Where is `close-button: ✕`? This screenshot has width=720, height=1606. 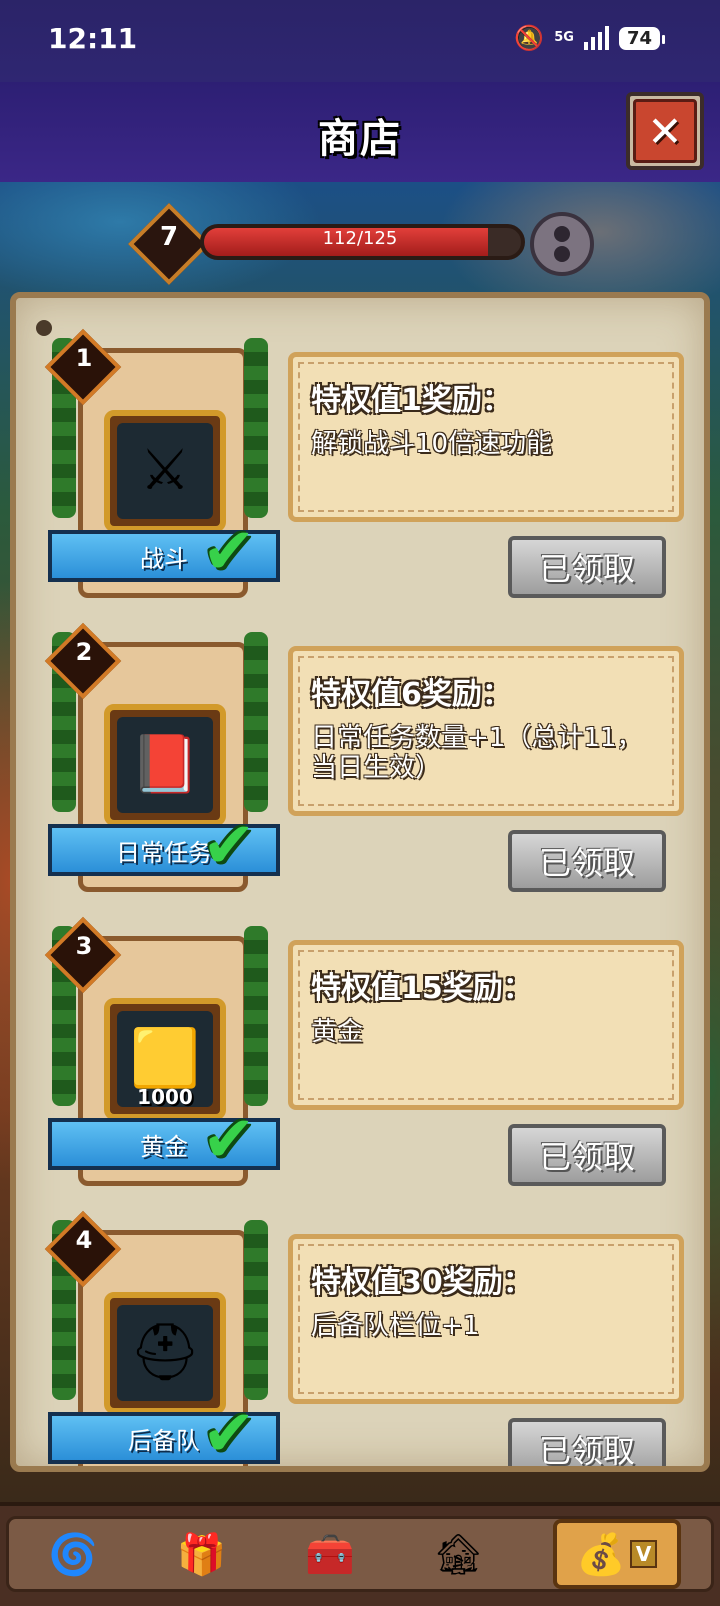 close-button: ✕ is located at coordinates (665, 131).